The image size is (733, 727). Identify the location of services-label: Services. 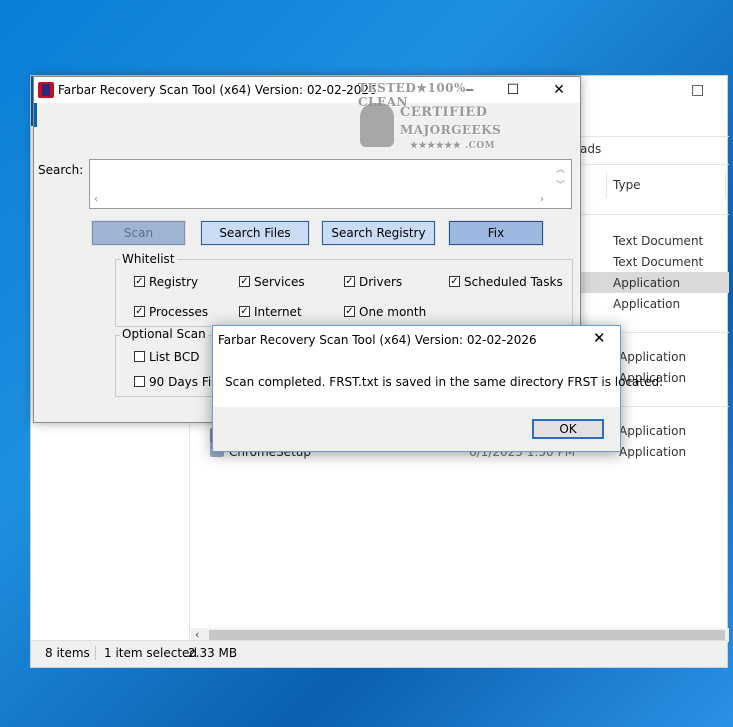
(279, 282).